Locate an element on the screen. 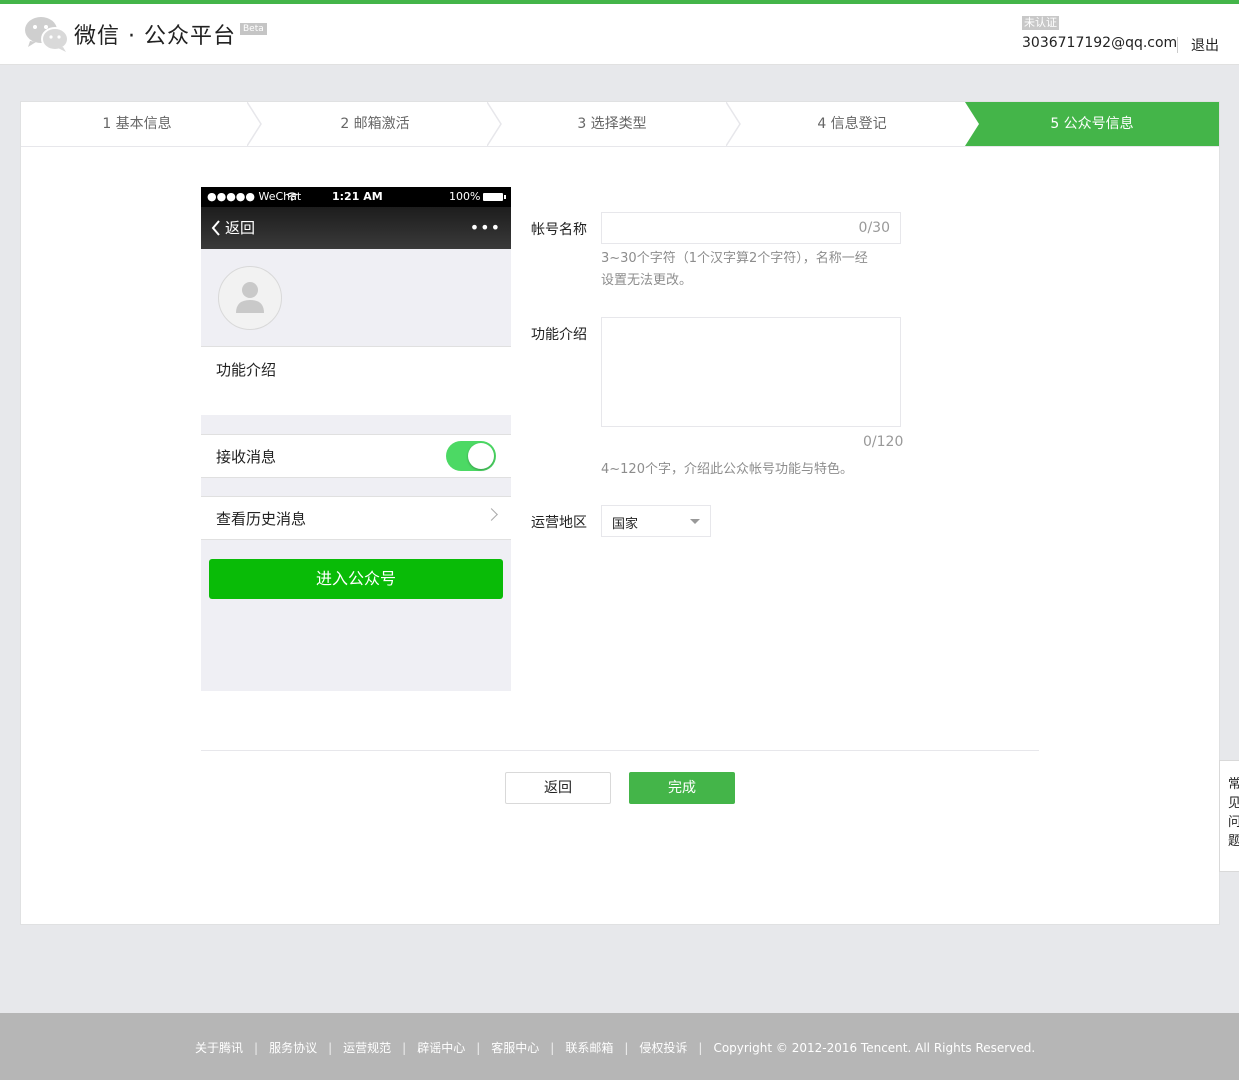  toggle-knob is located at coordinates (481, 456).